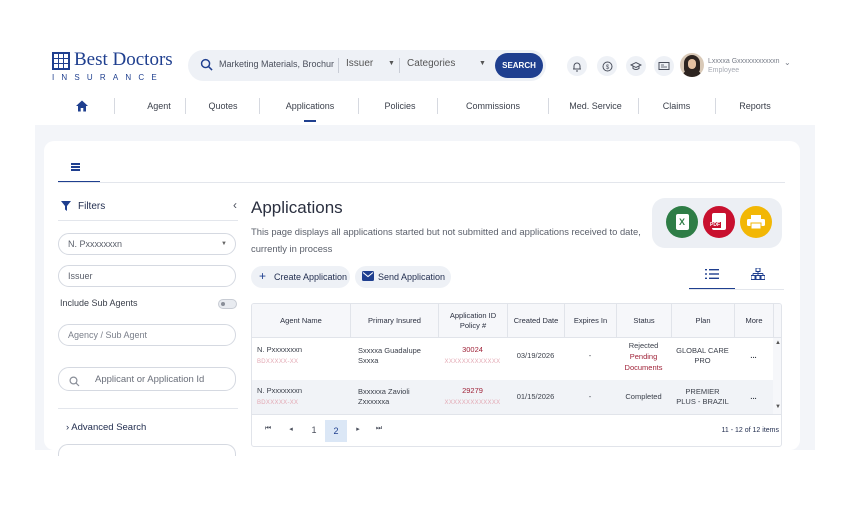 The image size is (851, 519). I want to click on search-divider, so click(338, 65).